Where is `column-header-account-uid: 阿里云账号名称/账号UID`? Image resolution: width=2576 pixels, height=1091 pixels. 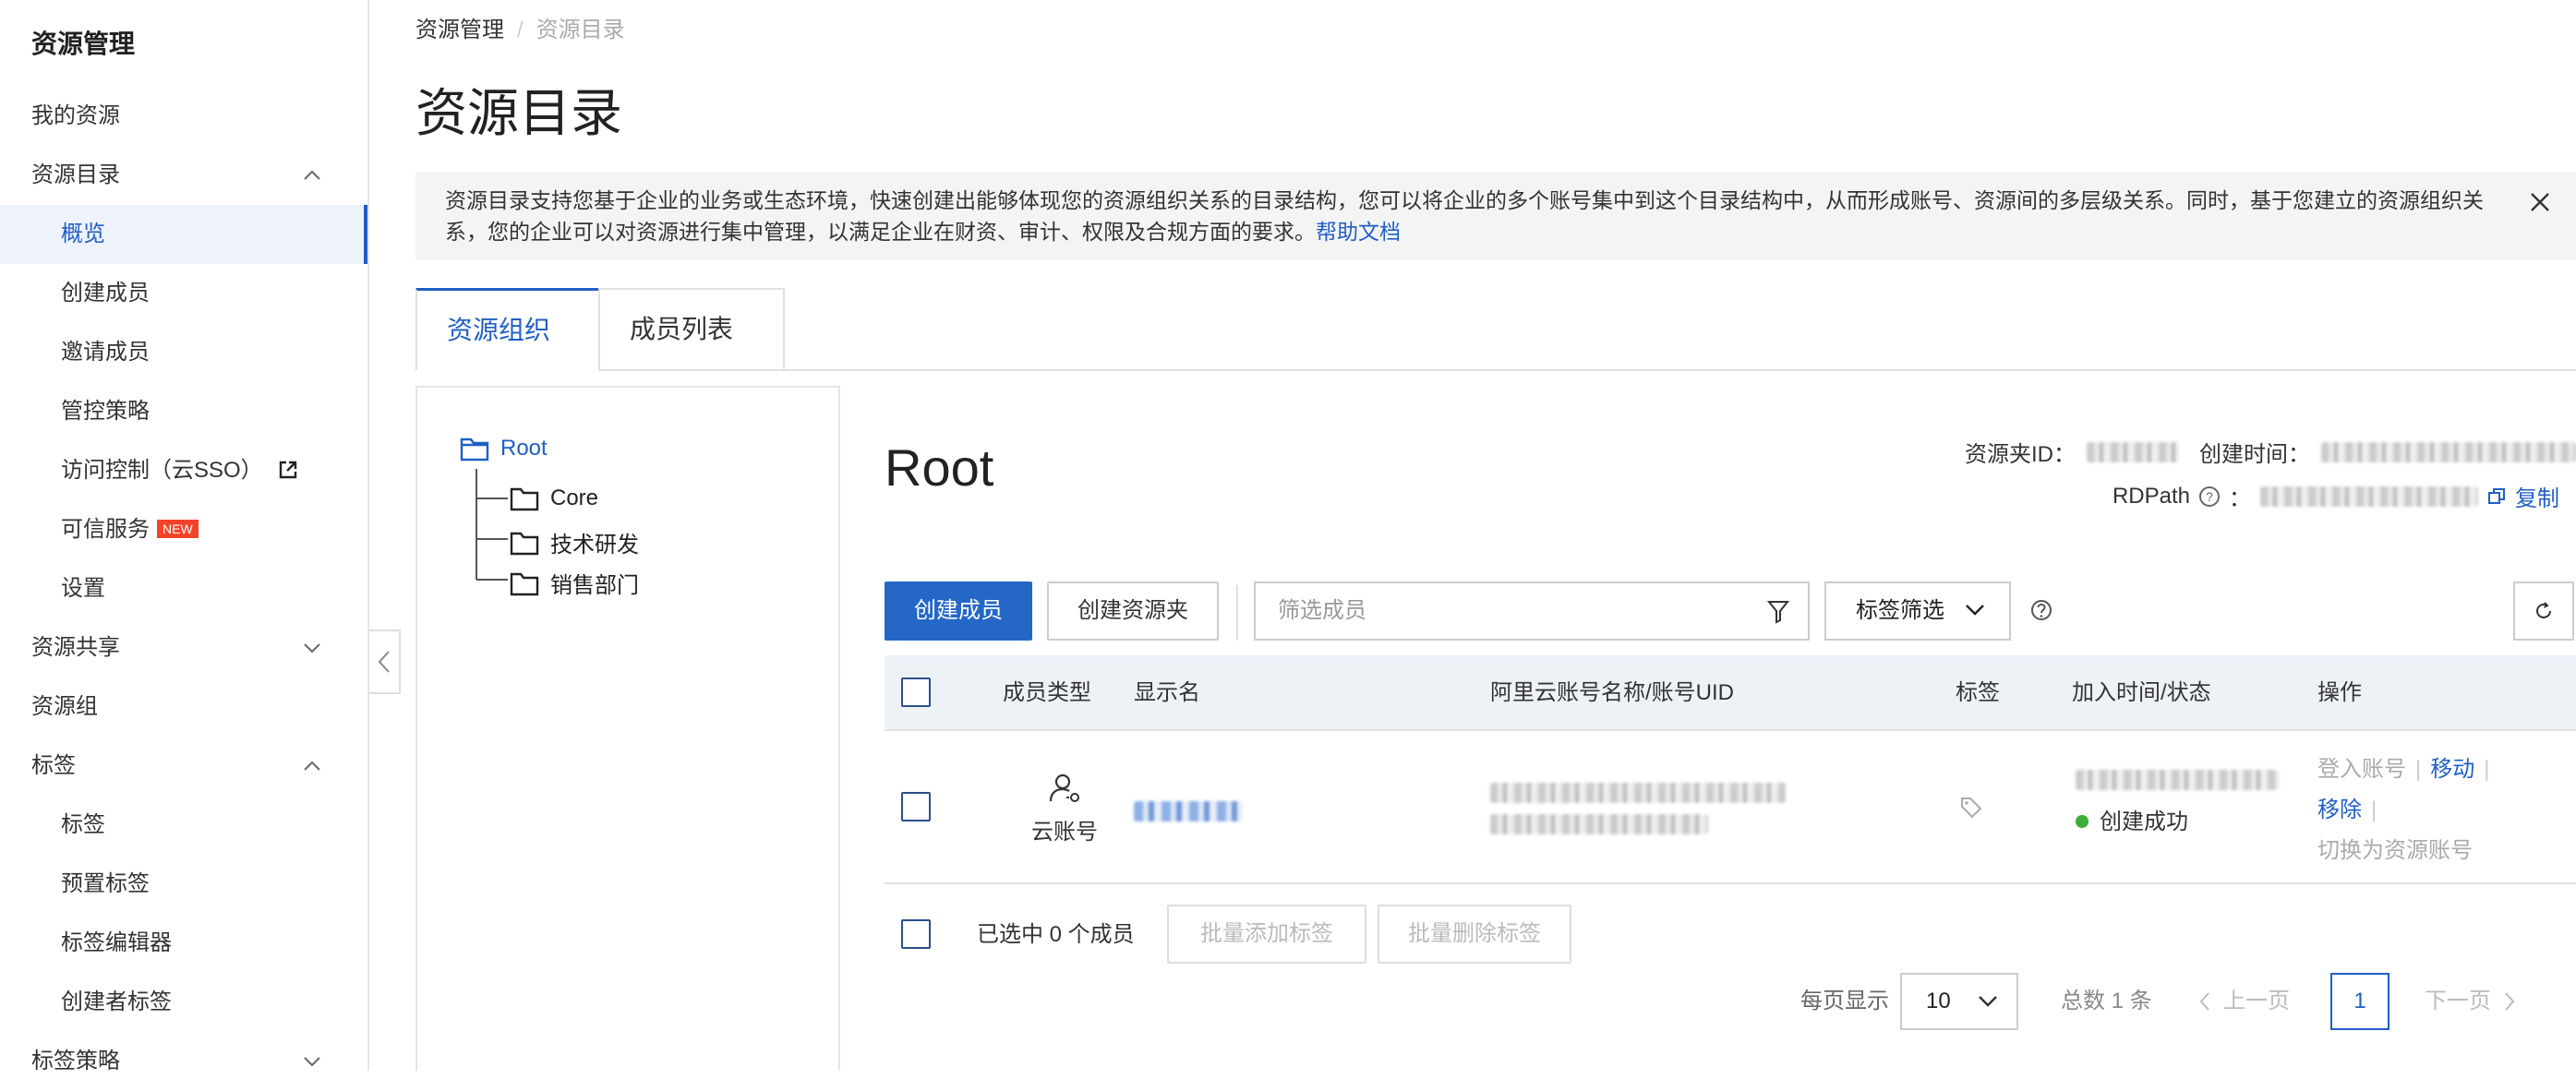 column-header-account-uid: 阿里云账号名称/账号UID is located at coordinates (1612, 692).